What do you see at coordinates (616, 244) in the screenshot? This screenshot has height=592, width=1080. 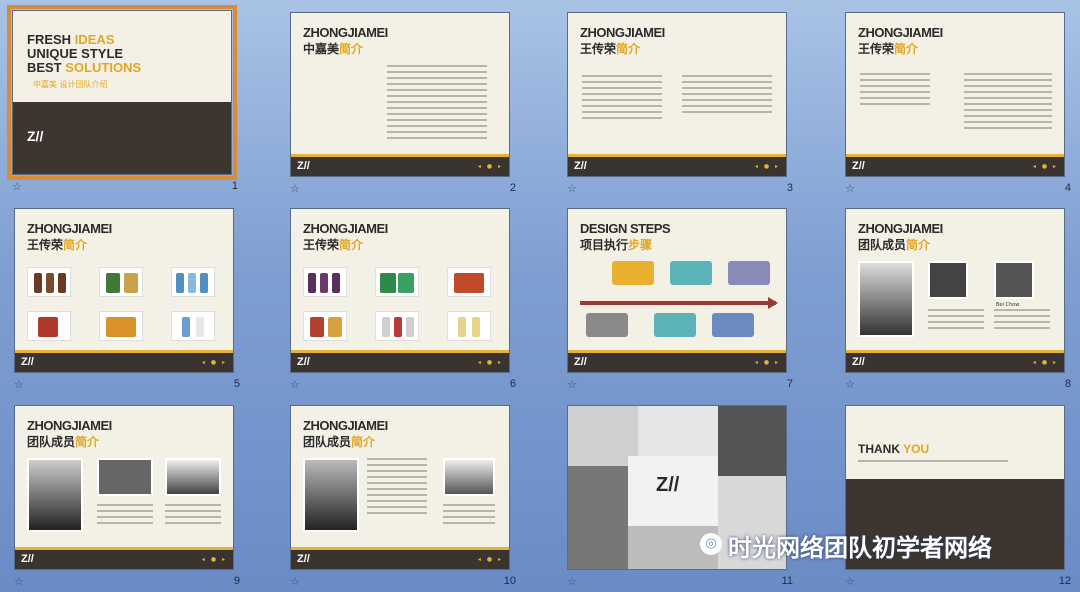 I see `slide-subtitle: 项目执行步骤` at bounding box center [616, 244].